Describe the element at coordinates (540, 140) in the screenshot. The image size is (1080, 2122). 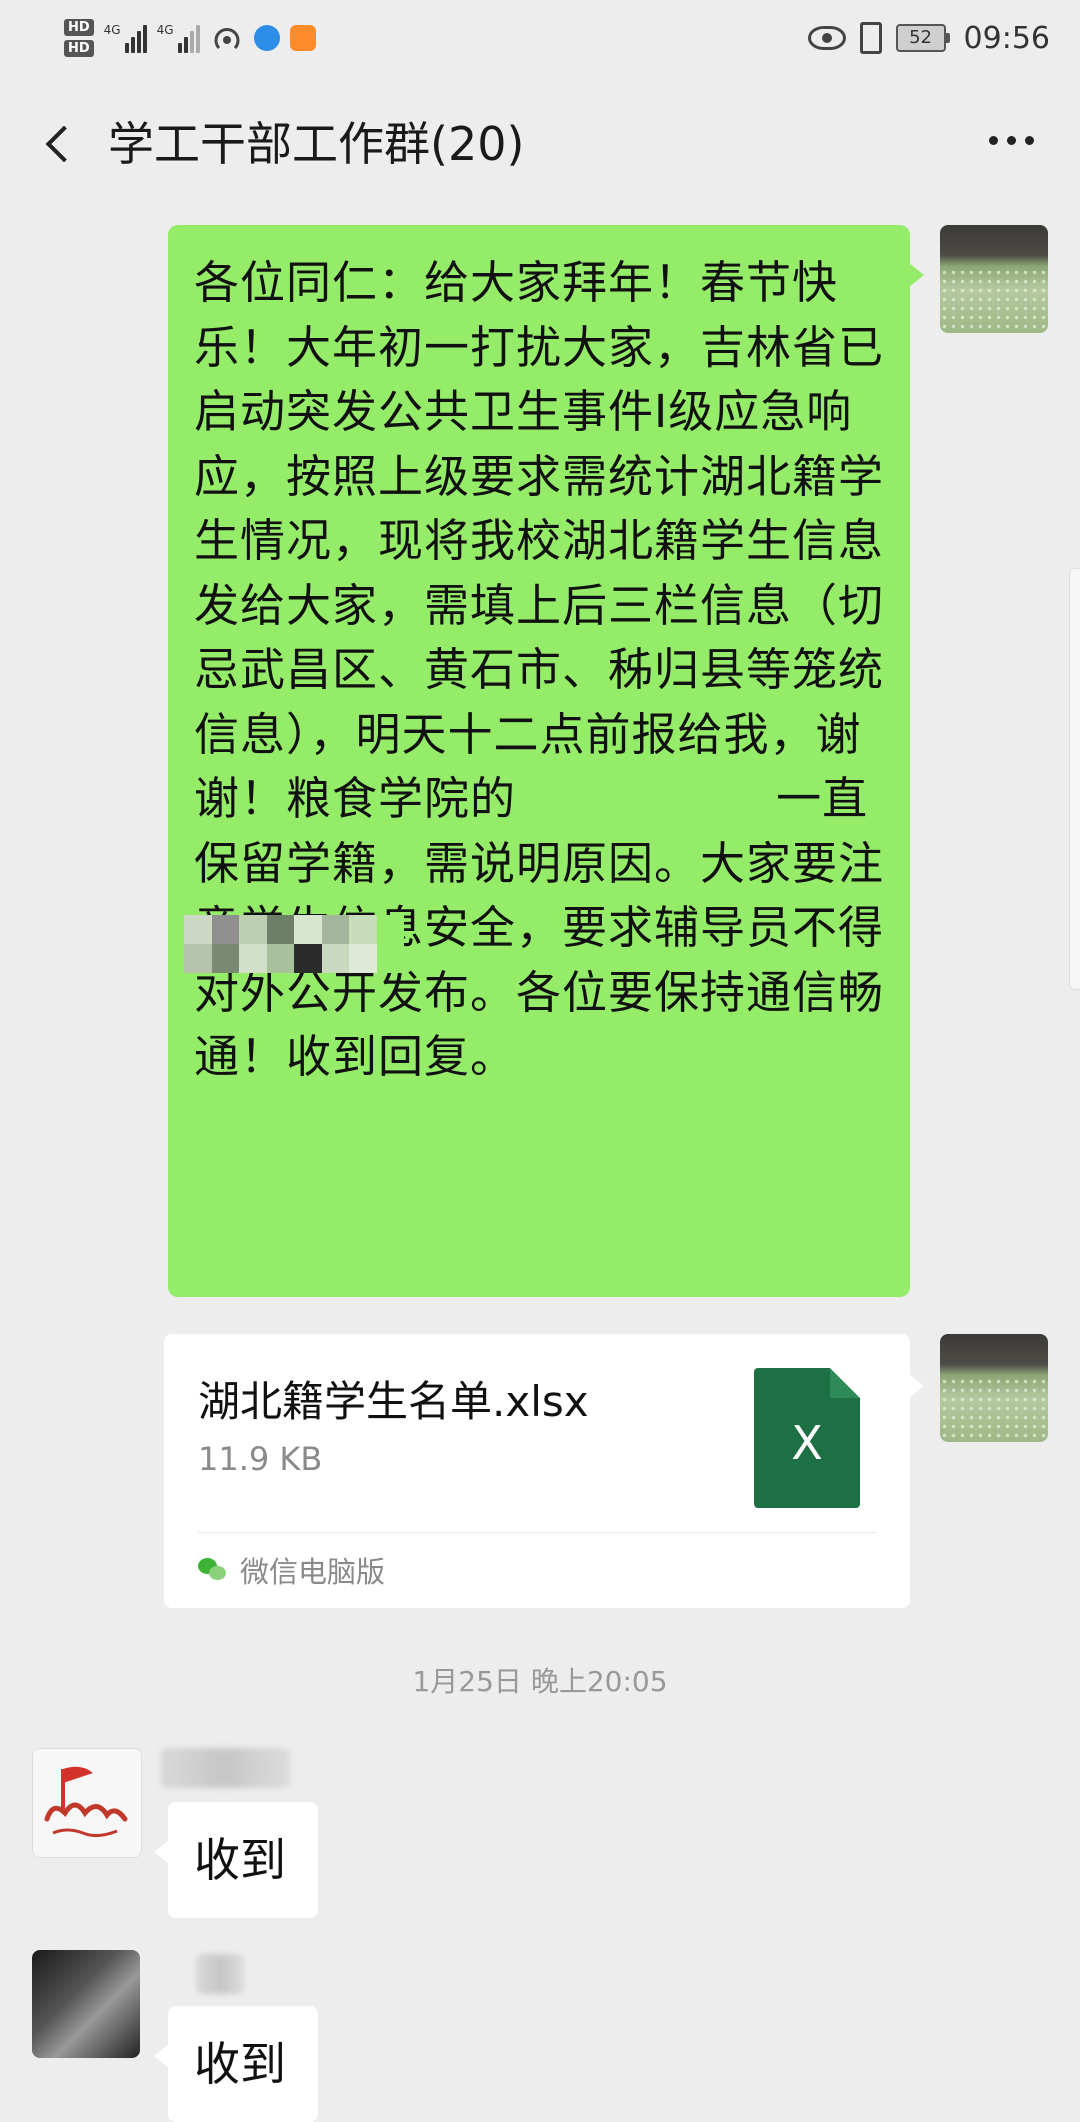
I see `chat-header: 学工干部工作群(20)` at that location.